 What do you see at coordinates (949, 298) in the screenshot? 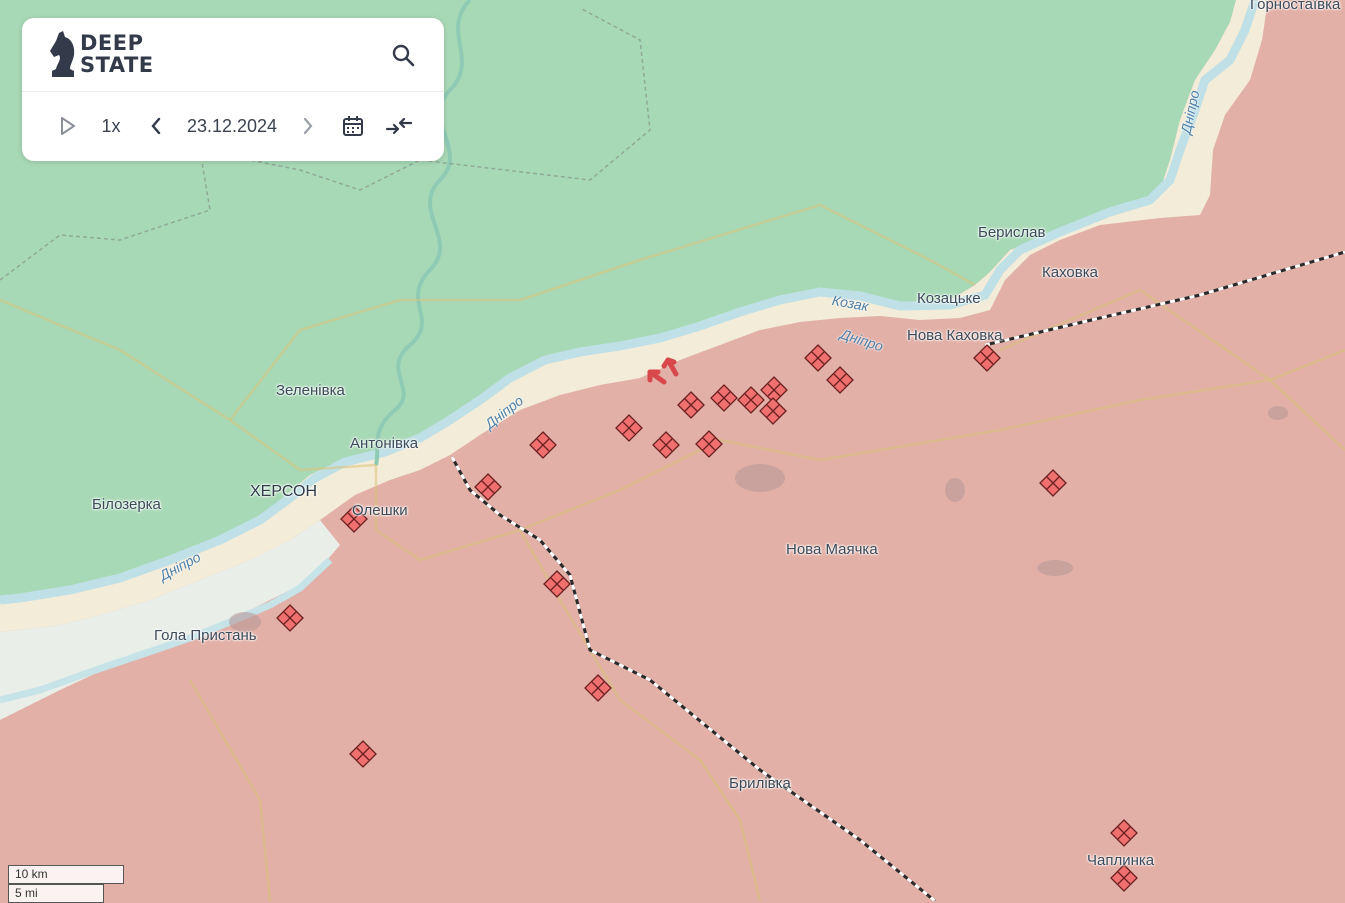
I see `place-label: Козацьке` at bounding box center [949, 298].